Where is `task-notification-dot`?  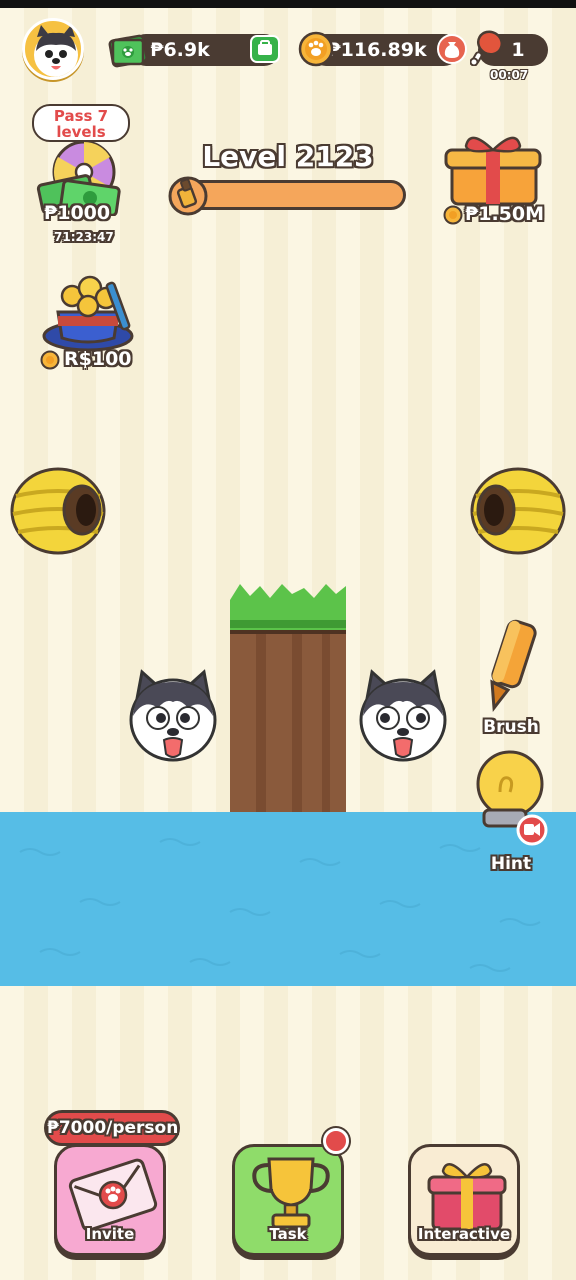 task-notification-dot is located at coordinates (336, 1141).